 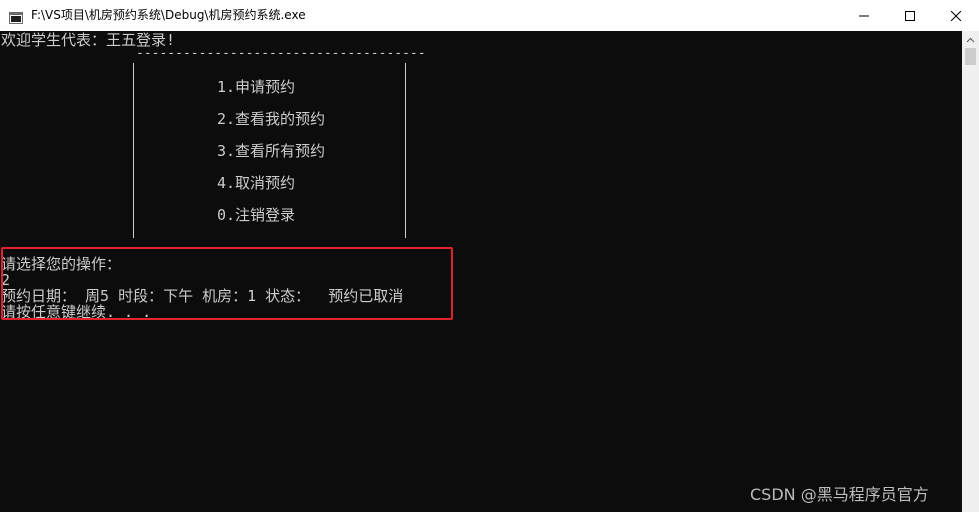 I want to click on minimize-button, so click(x=864, y=15).